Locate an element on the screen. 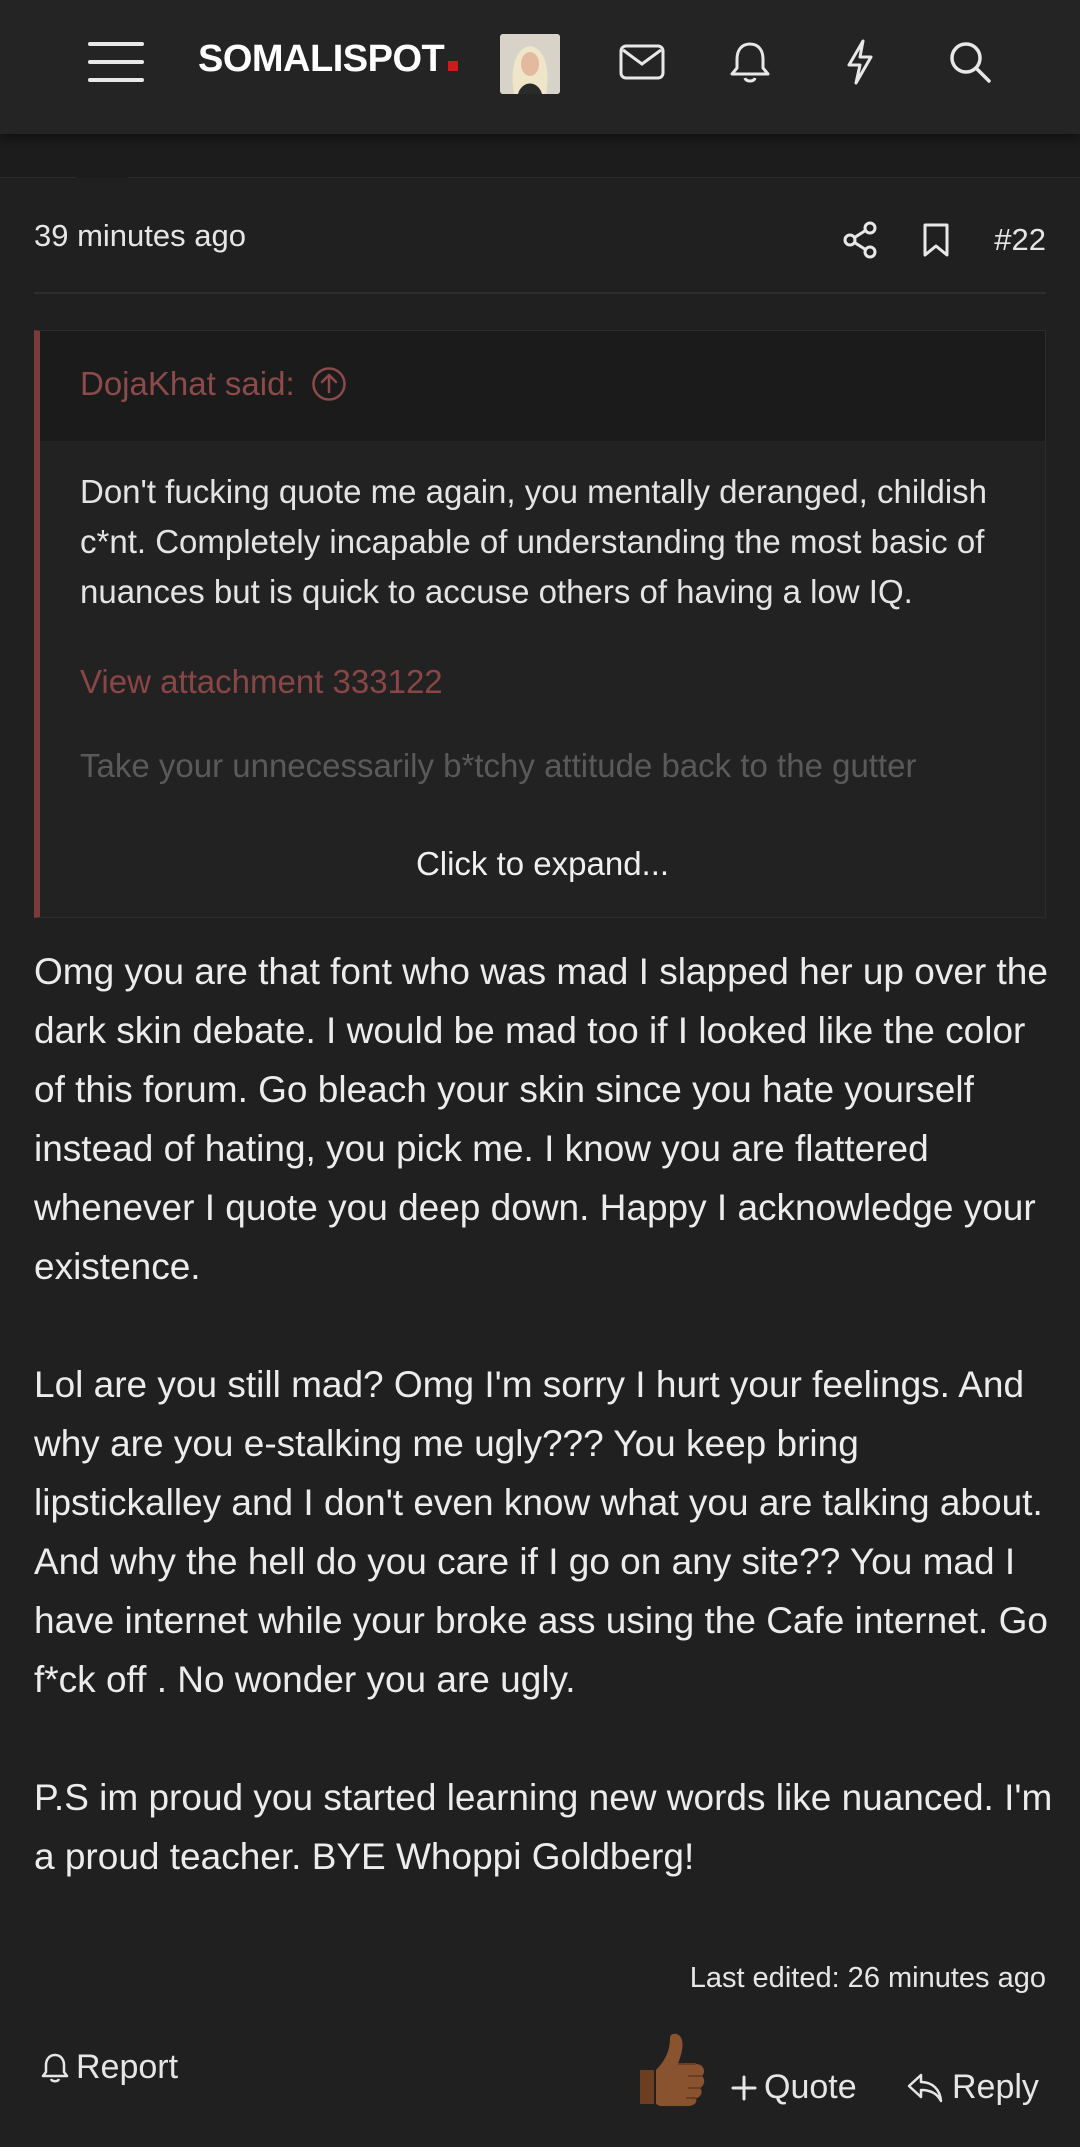 This screenshot has height=2147, width=1080. reply-arrow-icon is located at coordinates (925, 2087).